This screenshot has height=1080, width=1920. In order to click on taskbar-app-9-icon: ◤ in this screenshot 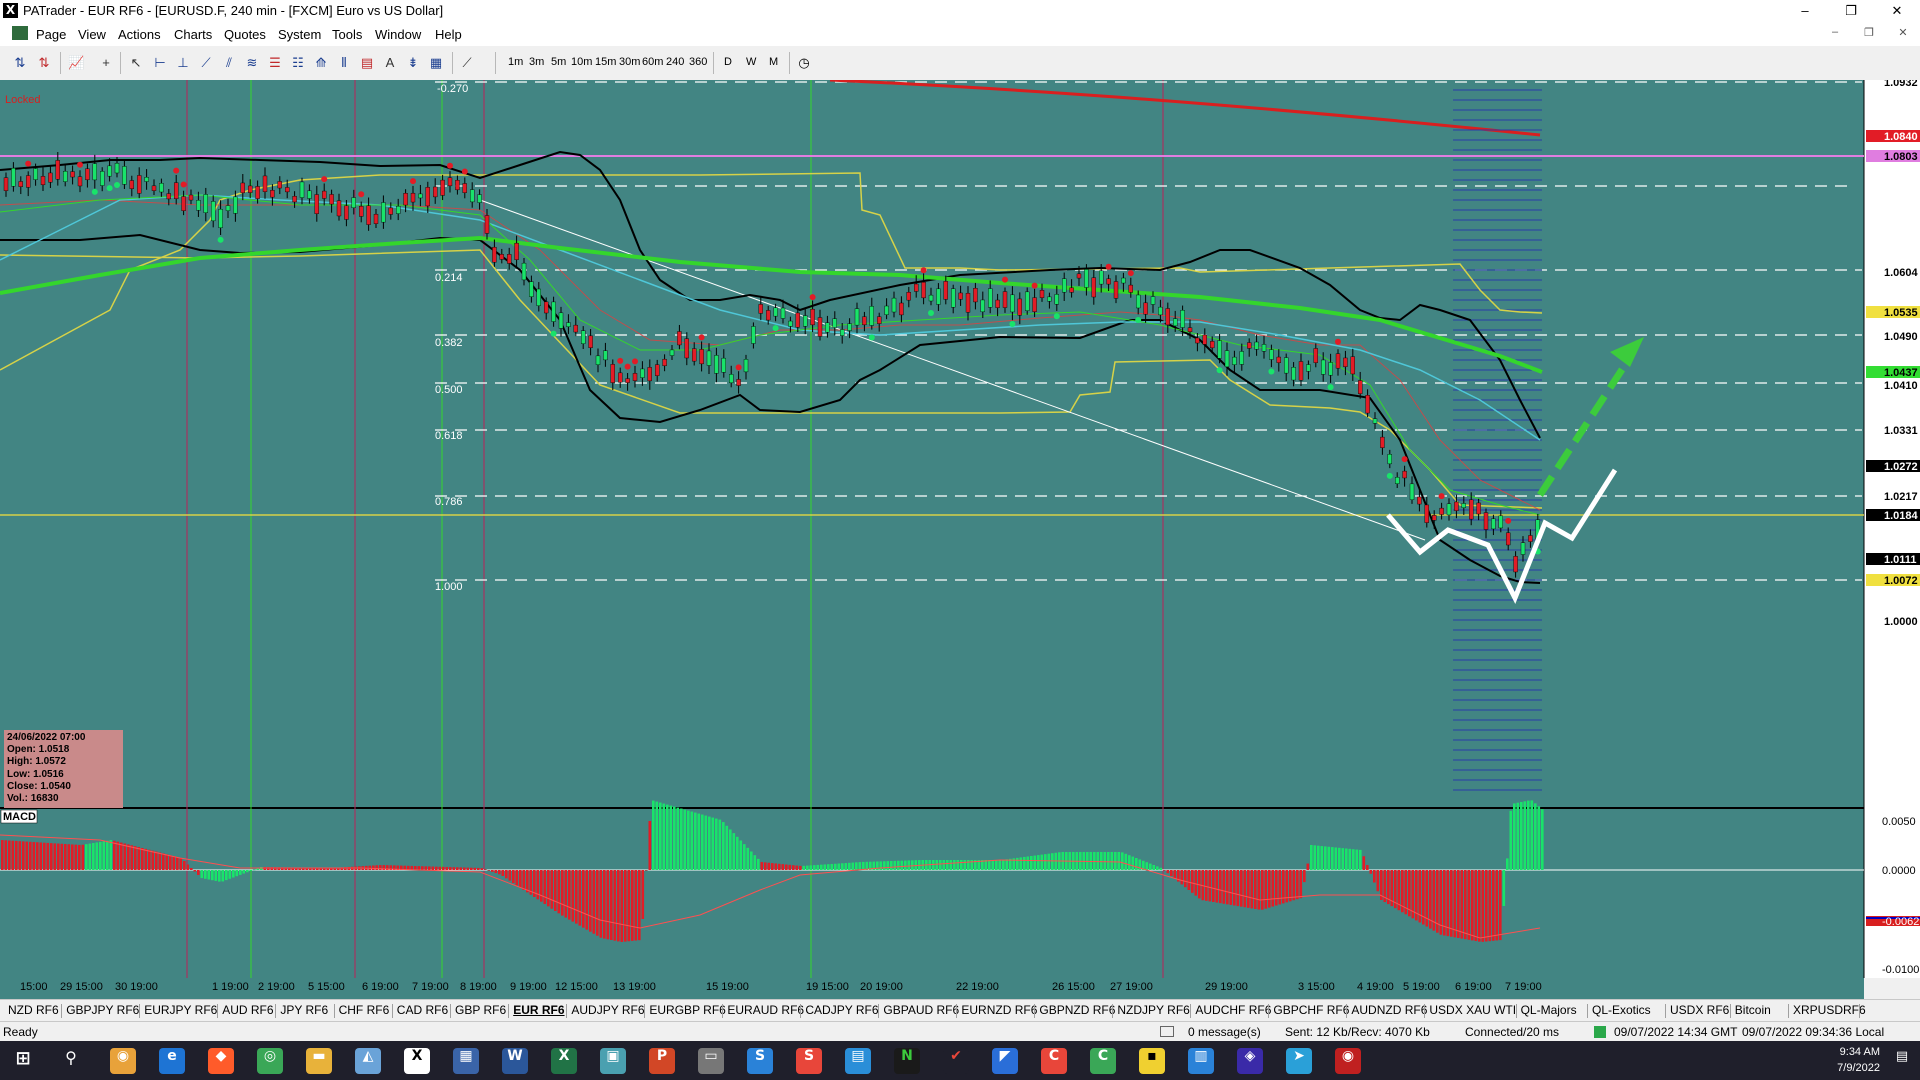, I will do `click(1005, 1061)`.